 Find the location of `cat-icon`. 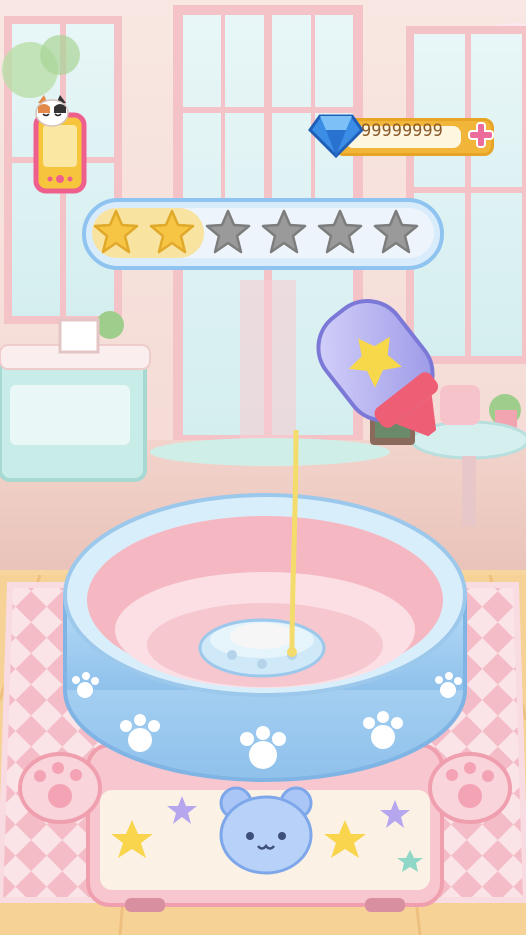

cat-icon is located at coordinates (52, 111).